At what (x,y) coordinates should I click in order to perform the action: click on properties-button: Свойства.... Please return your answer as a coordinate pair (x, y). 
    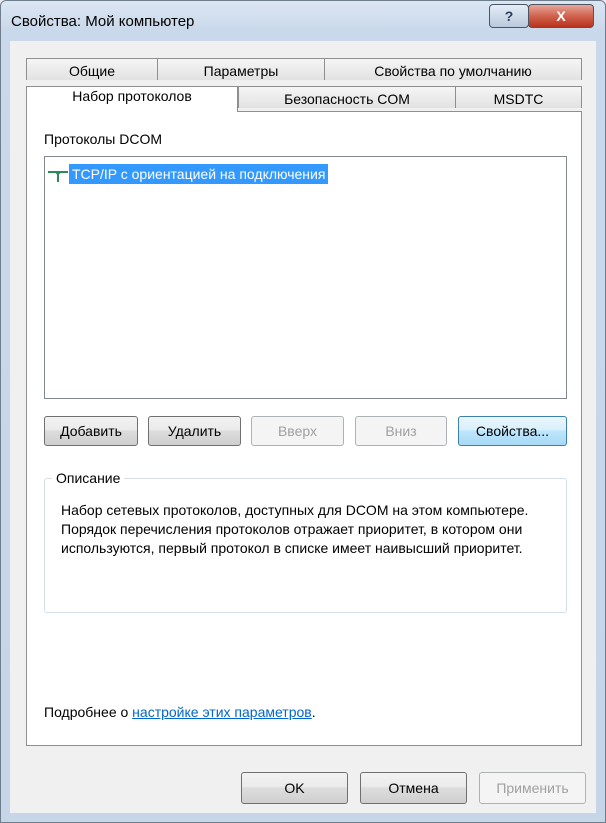
    Looking at the image, I should click on (512, 431).